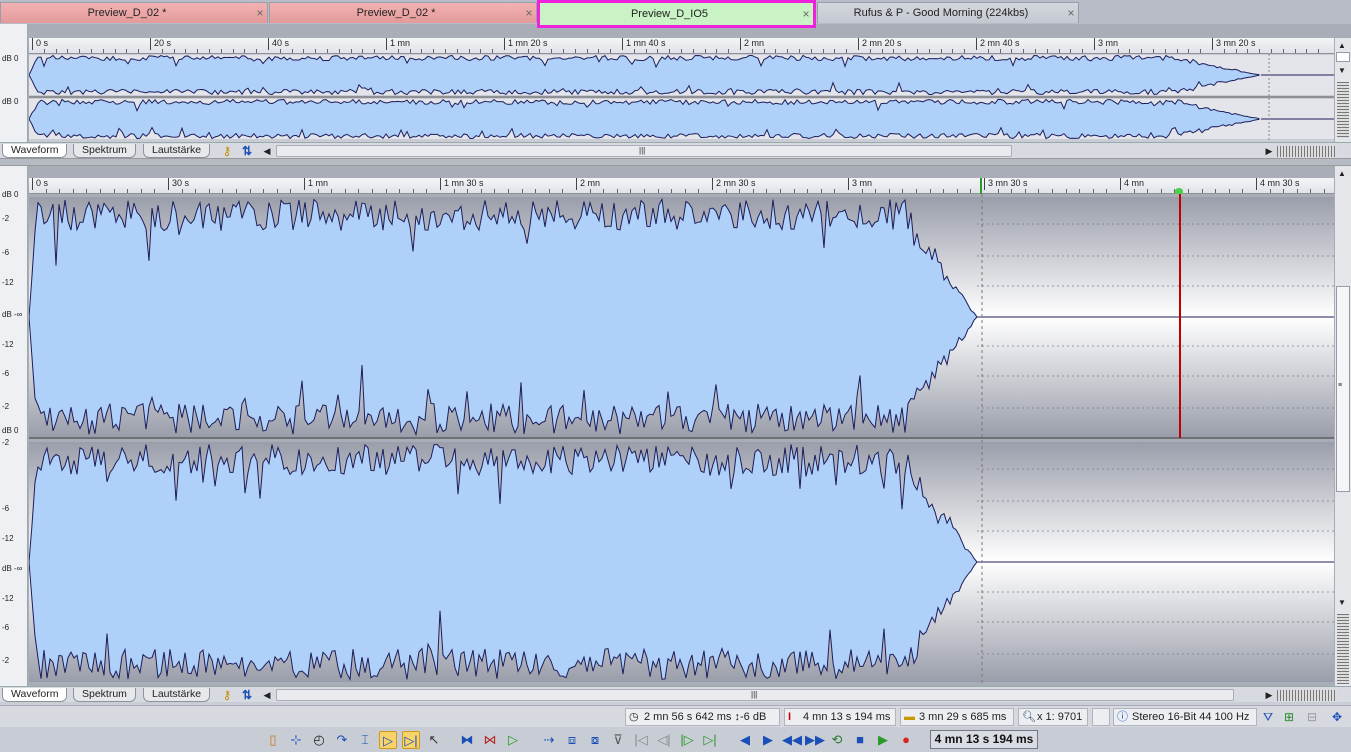 The image size is (1351, 752). I want to click on loop-icon: ⟲, so click(837, 740).